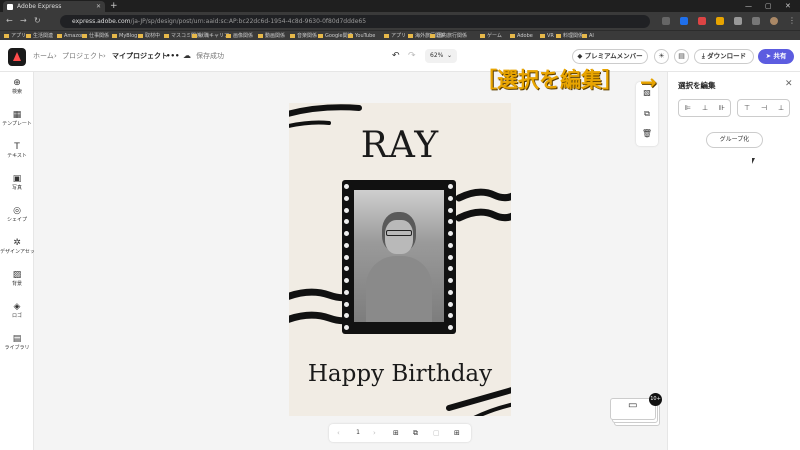 The image size is (800, 450). Describe the element at coordinates (788, 6) in the screenshot. I see `close-window-icon: ✕` at that location.